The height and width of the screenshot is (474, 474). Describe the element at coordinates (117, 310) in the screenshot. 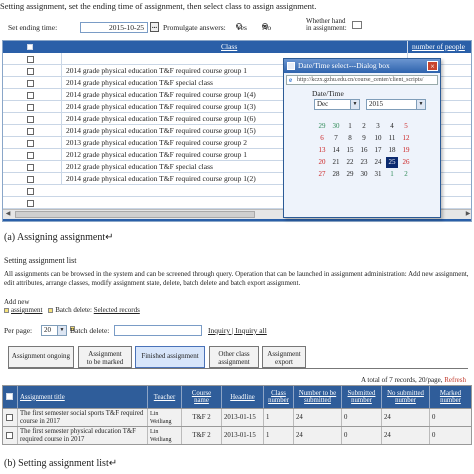

I see `selected-records-link: Selected records` at that location.